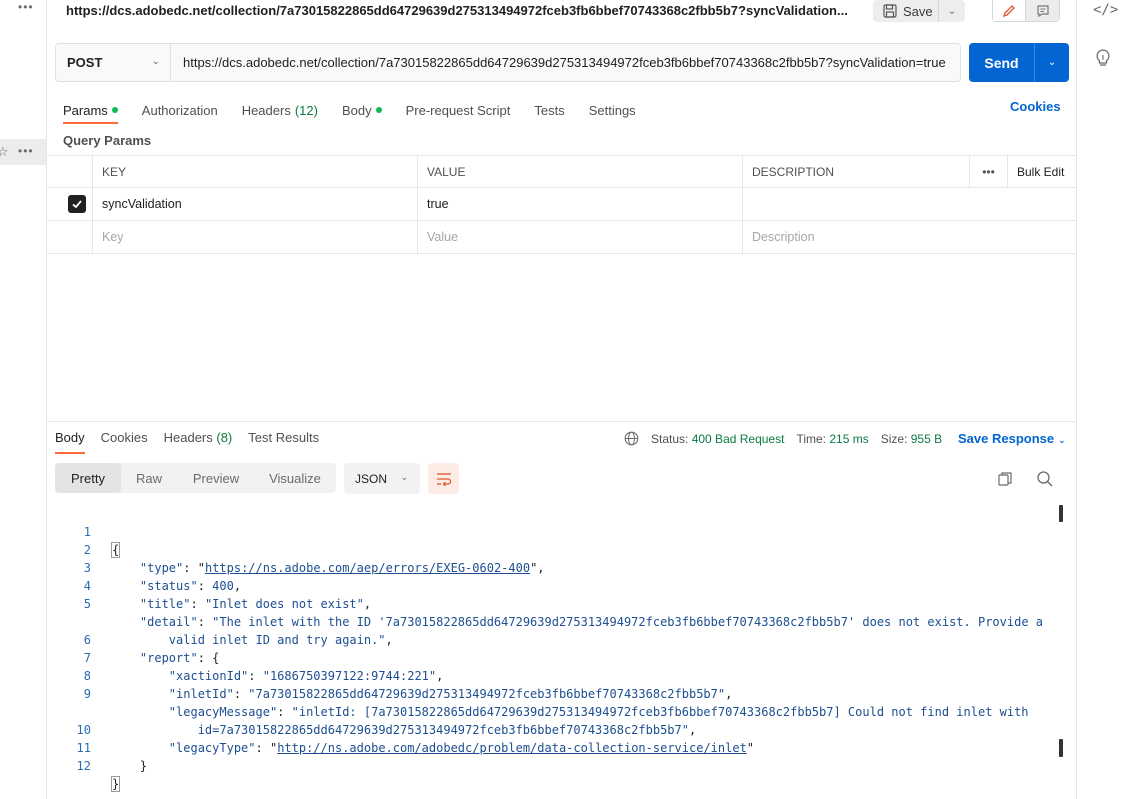 The width and height of the screenshot is (1134, 799). I want to click on method-value: POST, so click(85, 62).